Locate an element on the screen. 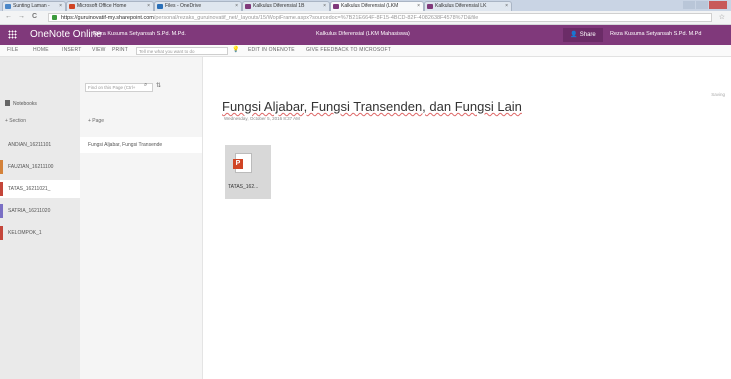 This screenshot has height=379, width=731. ribbon-insert: INSERT is located at coordinates (71, 50).